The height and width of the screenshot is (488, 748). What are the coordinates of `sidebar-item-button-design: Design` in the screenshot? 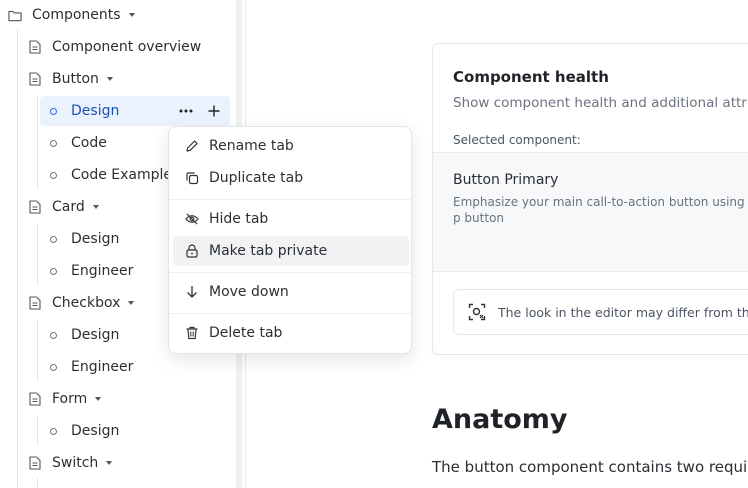 It's located at (135, 111).